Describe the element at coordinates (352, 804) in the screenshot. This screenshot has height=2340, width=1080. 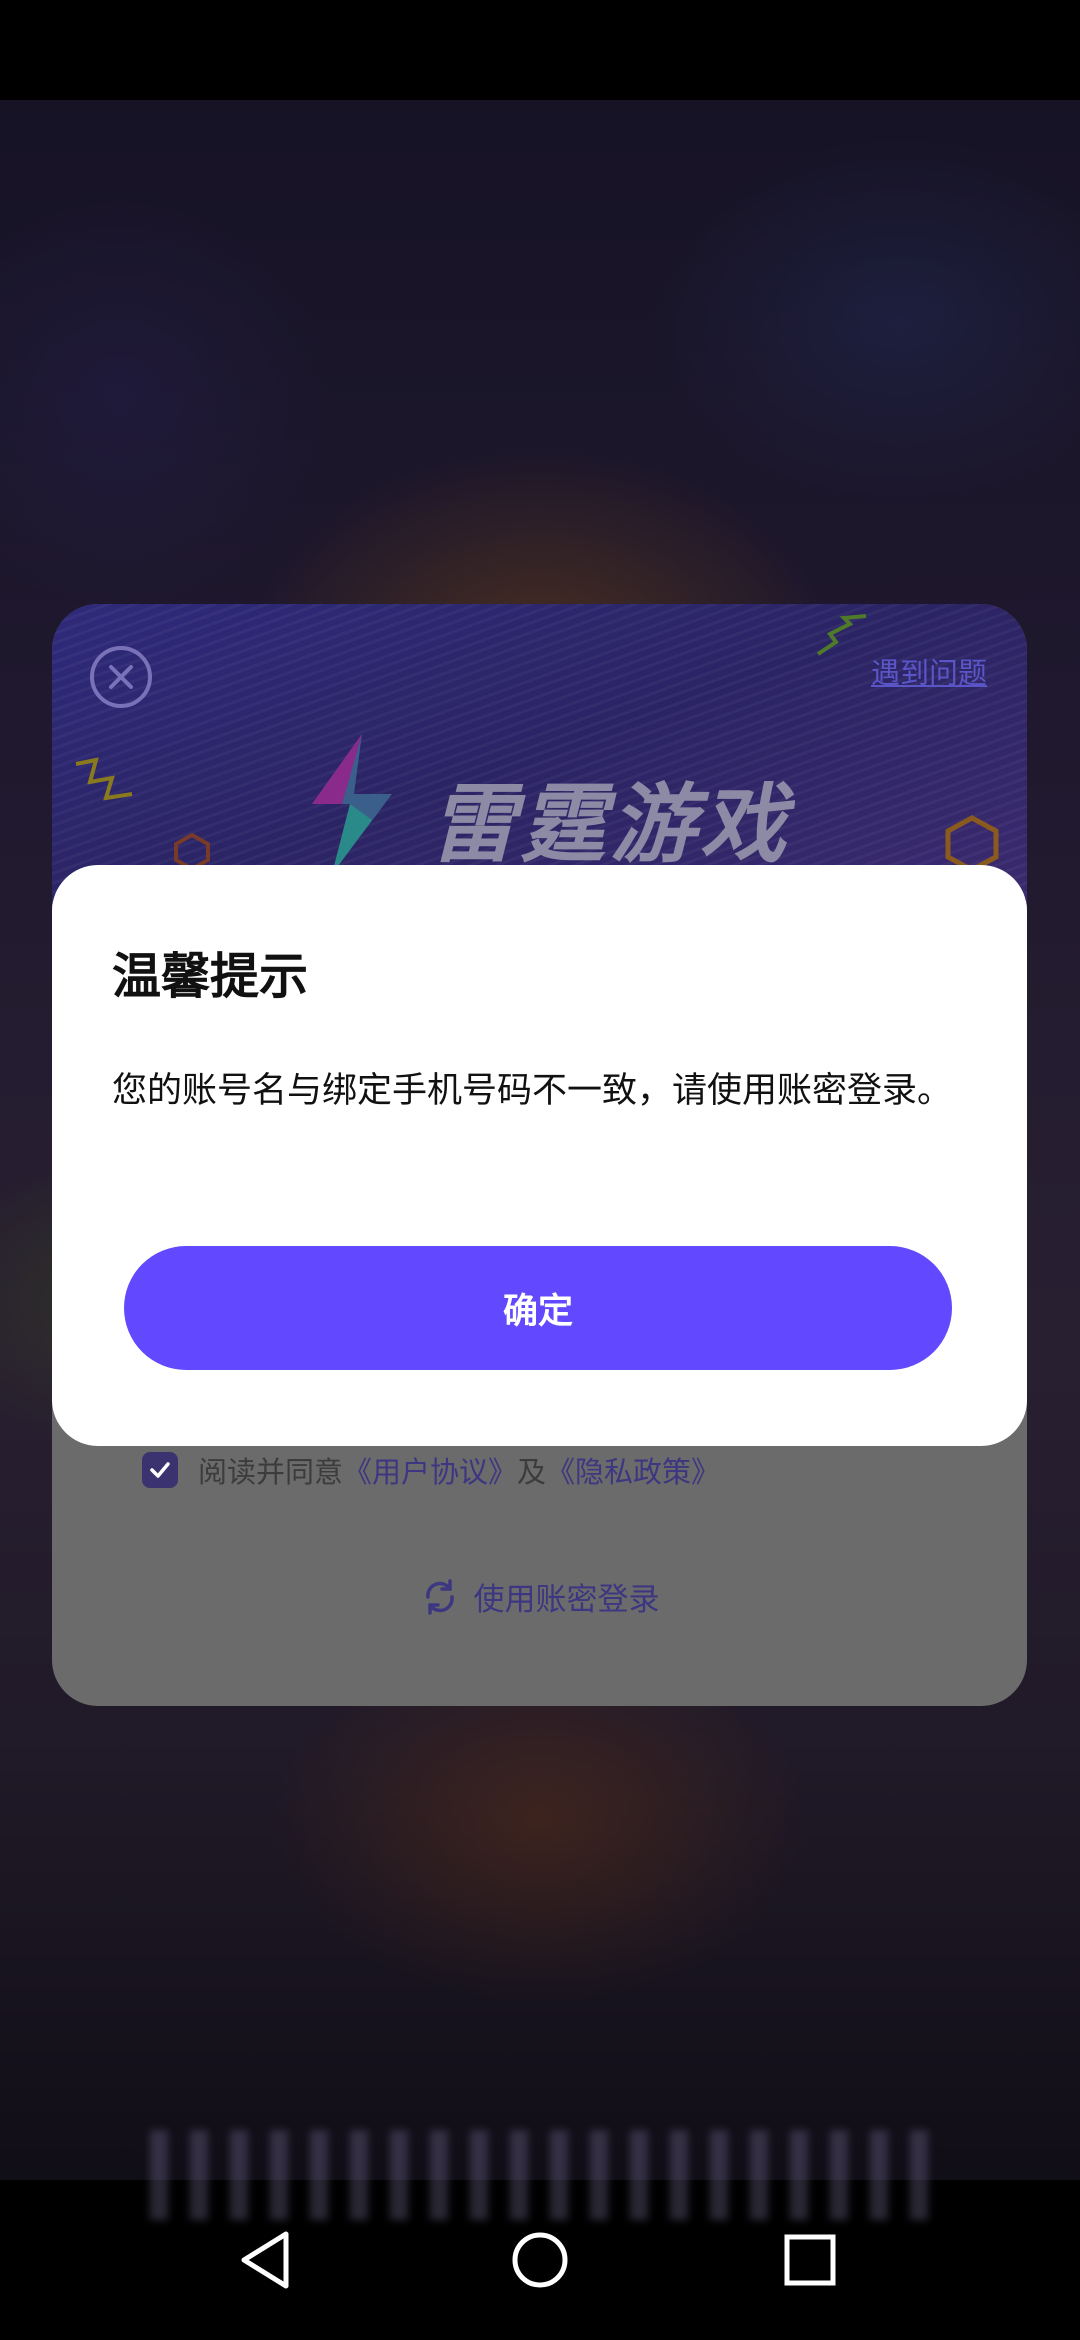
I see `thunder-logo-icon` at that location.